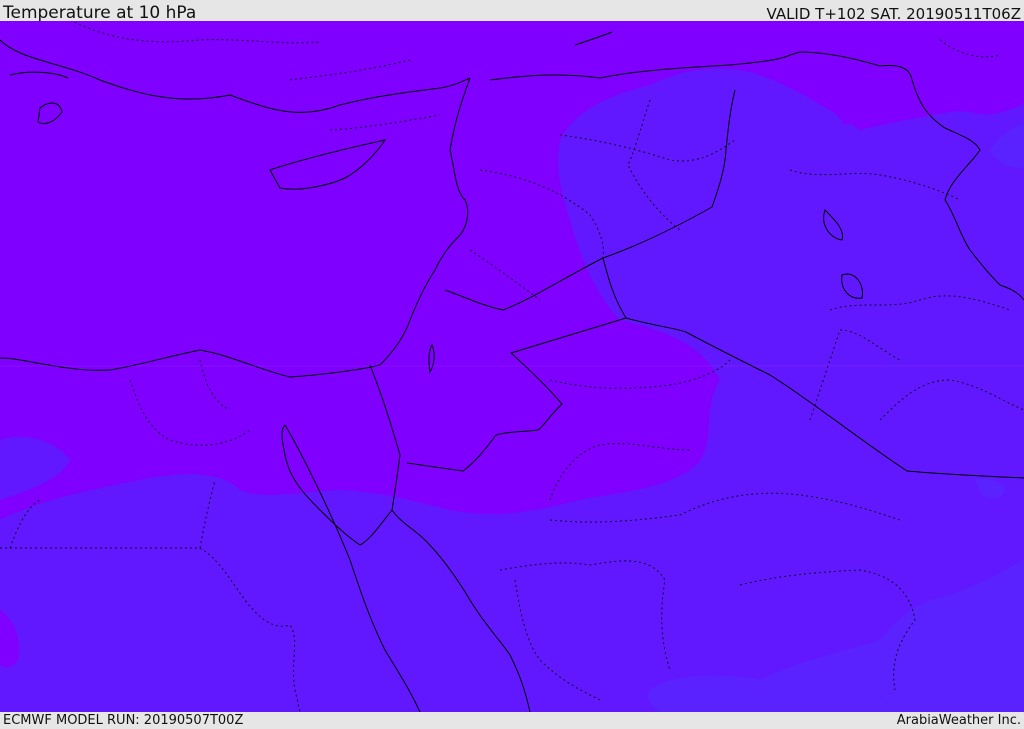 The image size is (1024, 729). What do you see at coordinates (123, 720) in the screenshot?
I see `model-run-label: ECMWF MODEL RUN: 20190507T00Z` at bounding box center [123, 720].